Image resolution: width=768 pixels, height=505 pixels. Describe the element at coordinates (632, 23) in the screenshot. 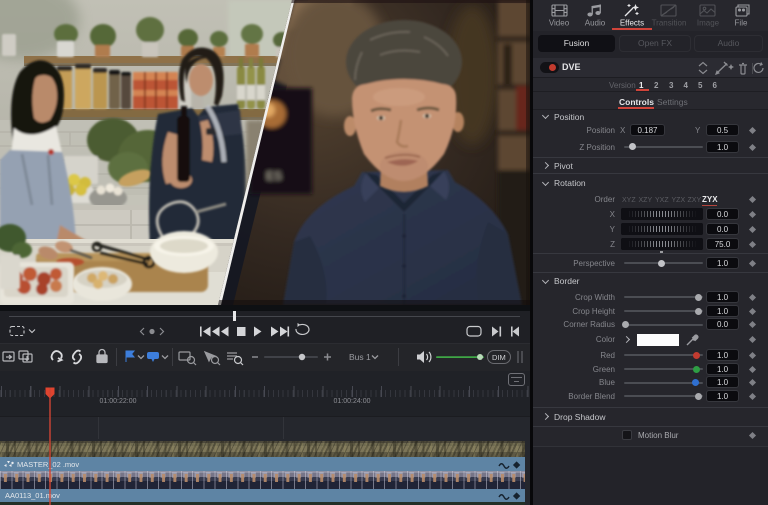

I see `svg-text: Effects` at that location.